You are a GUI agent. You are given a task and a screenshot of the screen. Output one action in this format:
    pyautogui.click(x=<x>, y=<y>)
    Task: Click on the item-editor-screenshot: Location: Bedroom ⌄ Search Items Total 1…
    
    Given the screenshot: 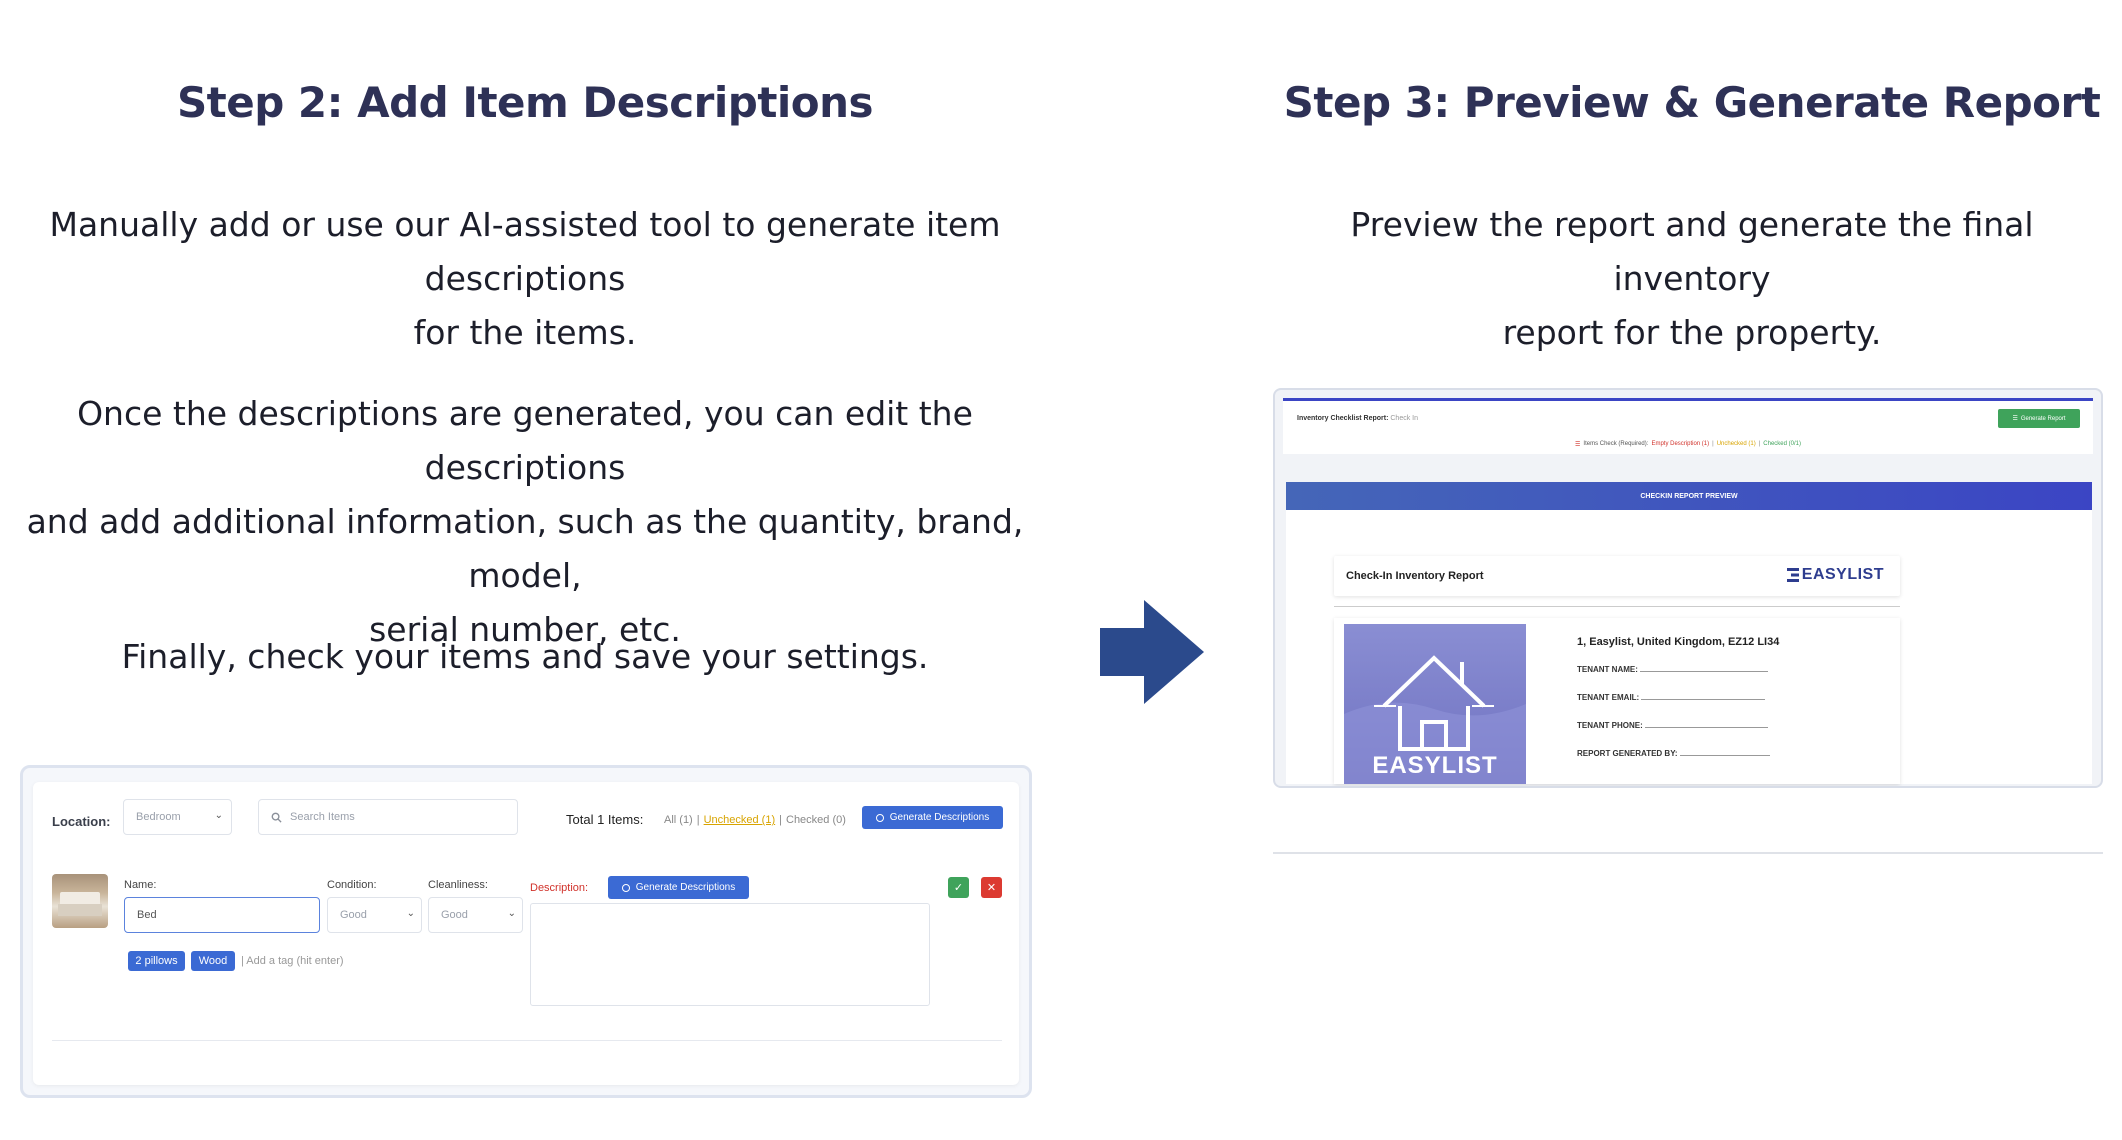 What is the action you would take?
    pyautogui.click(x=526, y=931)
    